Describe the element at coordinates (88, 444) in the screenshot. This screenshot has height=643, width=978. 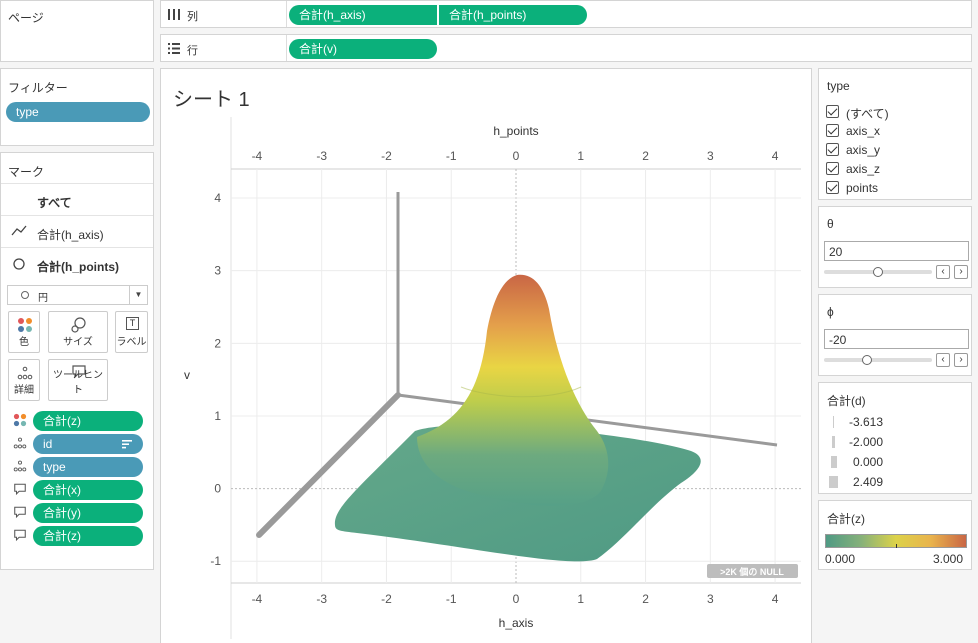
I see `mark-field-detail-id: id` at that location.